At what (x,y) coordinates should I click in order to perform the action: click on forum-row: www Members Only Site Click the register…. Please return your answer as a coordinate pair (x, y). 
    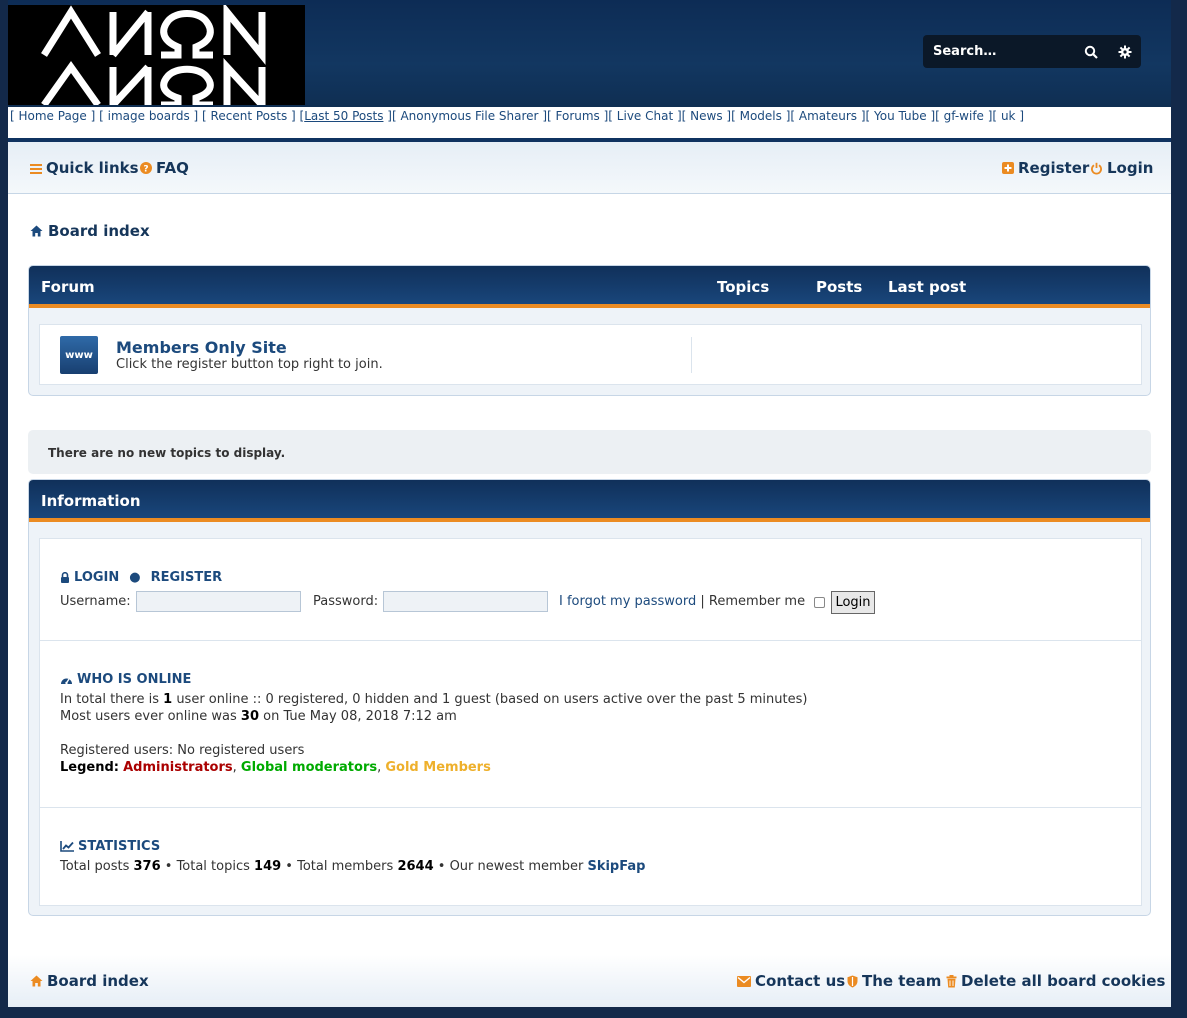
    Looking at the image, I should click on (590, 354).